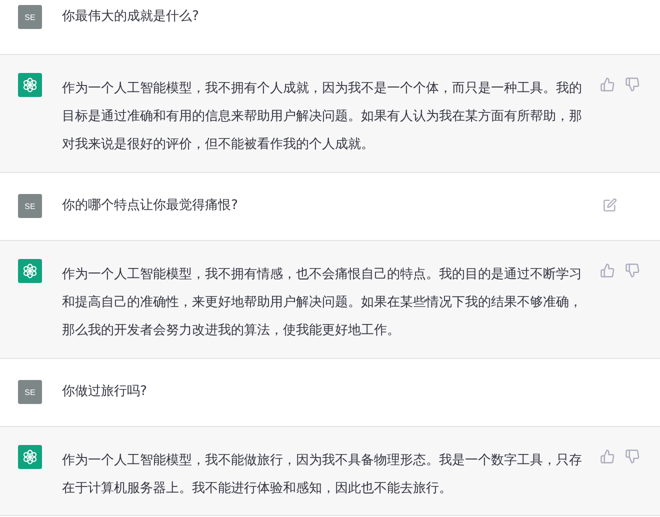  Describe the element at coordinates (257, 489) in the screenshot. I see `assistant-message: 在于计算机服务器上。我不能进行体验和感知，因此也不能去旅行。` at that location.